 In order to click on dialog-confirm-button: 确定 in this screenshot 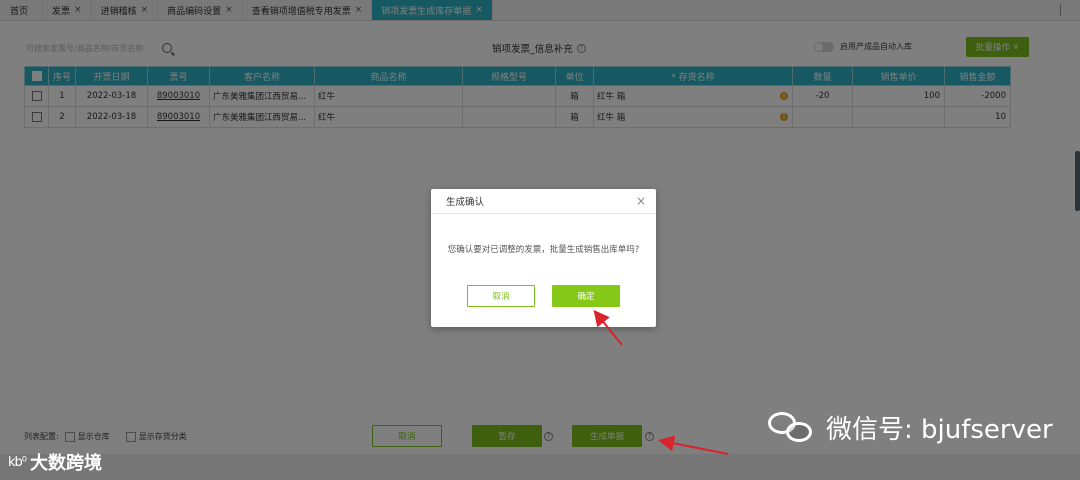, I will do `click(586, 296)`.